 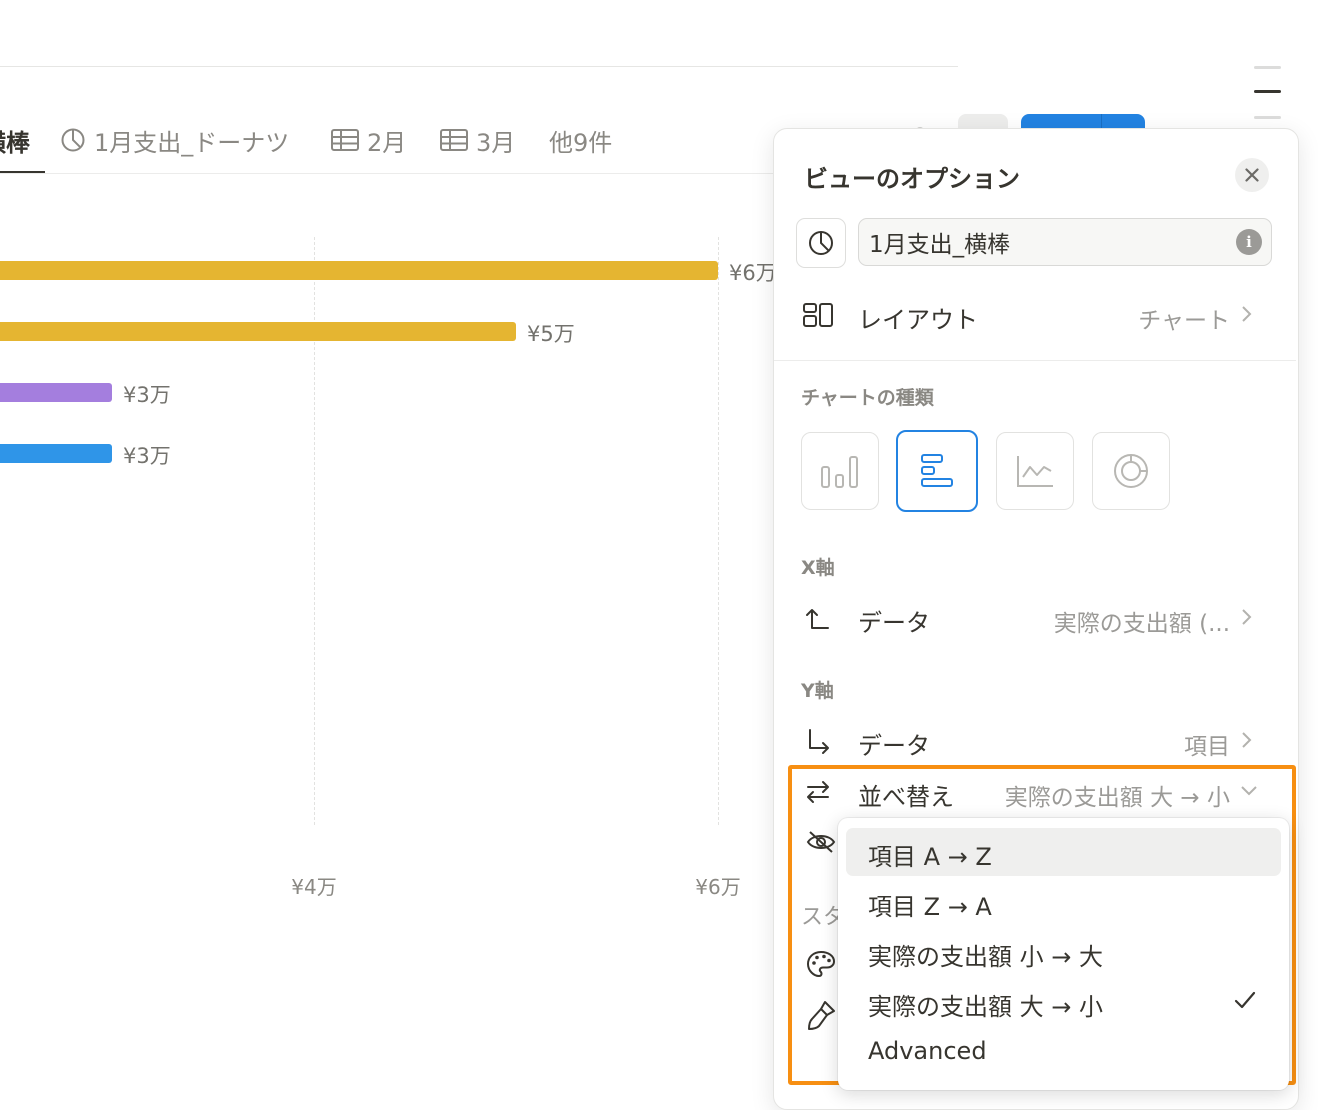 What do you see at coordinates (718, 887) in the screenshot?
I see `x-tick-label: ¥6万` at bounding box center [718, 887].